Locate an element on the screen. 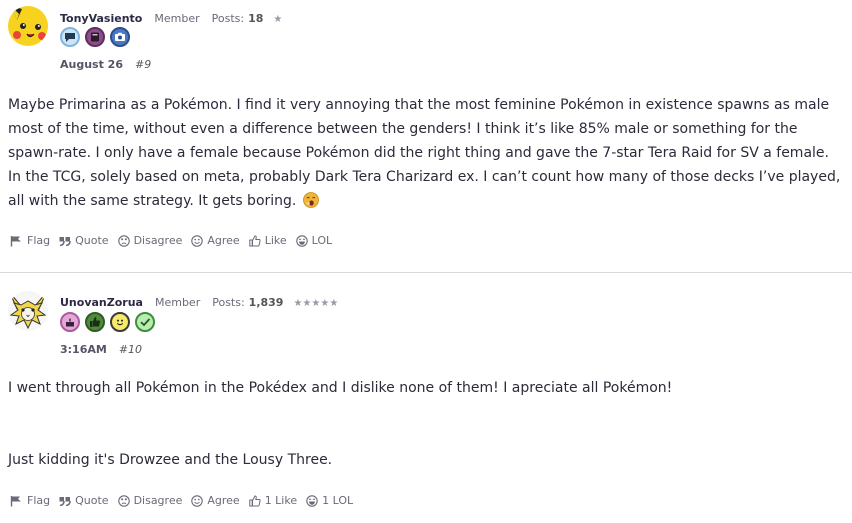 This screenshot has height=523, width=852. yawning-face-emoji is located at coordinates (310, 200).